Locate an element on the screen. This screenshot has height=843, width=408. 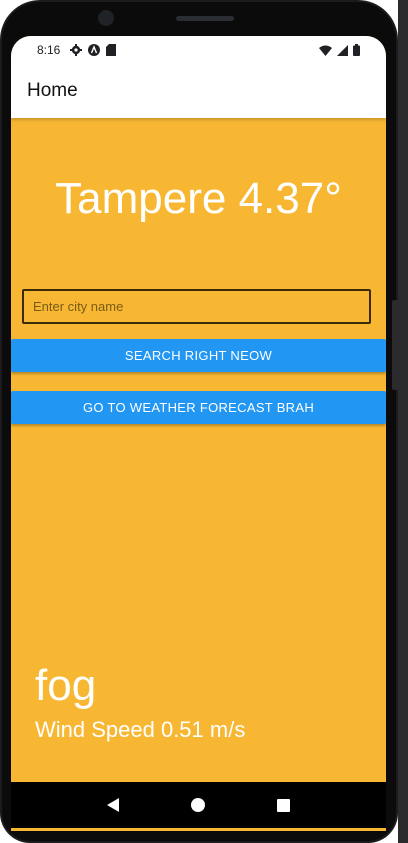
forecast-button: GO TO WEATHER FORECAST BRAH is located at coordinates (198, 407).